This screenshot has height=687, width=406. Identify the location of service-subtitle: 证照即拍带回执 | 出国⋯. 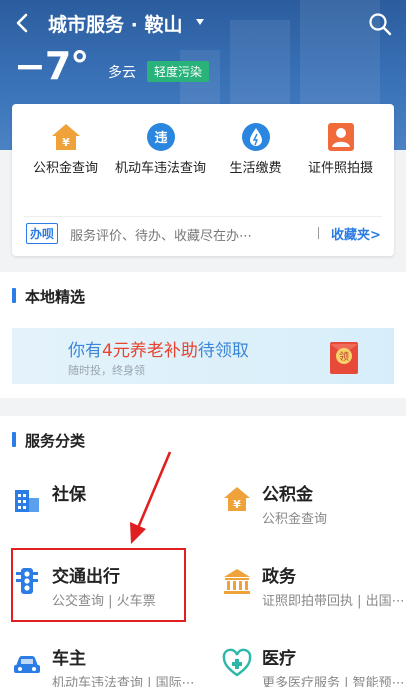
(333, 601).